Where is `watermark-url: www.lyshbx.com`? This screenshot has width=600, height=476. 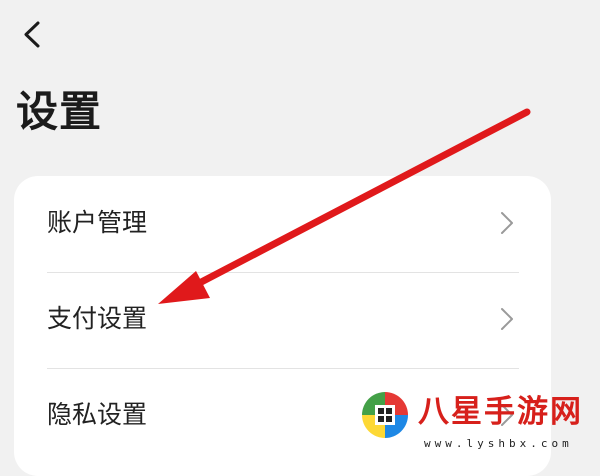
watermark-url: www.lyshbx.com is located at coordinates (498, 443).